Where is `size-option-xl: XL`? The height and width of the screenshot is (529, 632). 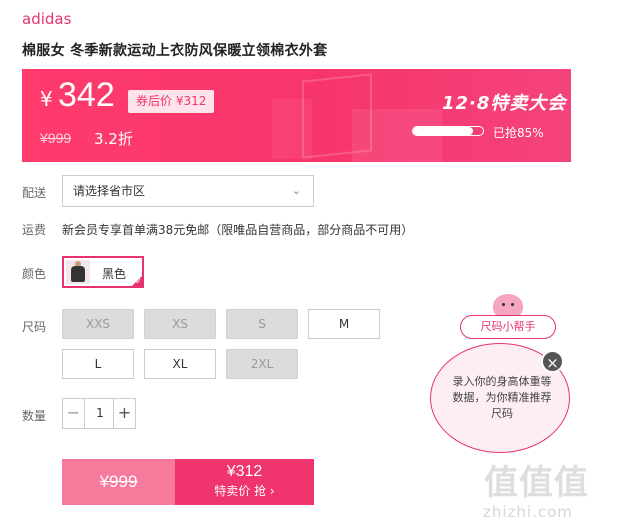 size-option-xl: XL is located at coordinates (180, 364).